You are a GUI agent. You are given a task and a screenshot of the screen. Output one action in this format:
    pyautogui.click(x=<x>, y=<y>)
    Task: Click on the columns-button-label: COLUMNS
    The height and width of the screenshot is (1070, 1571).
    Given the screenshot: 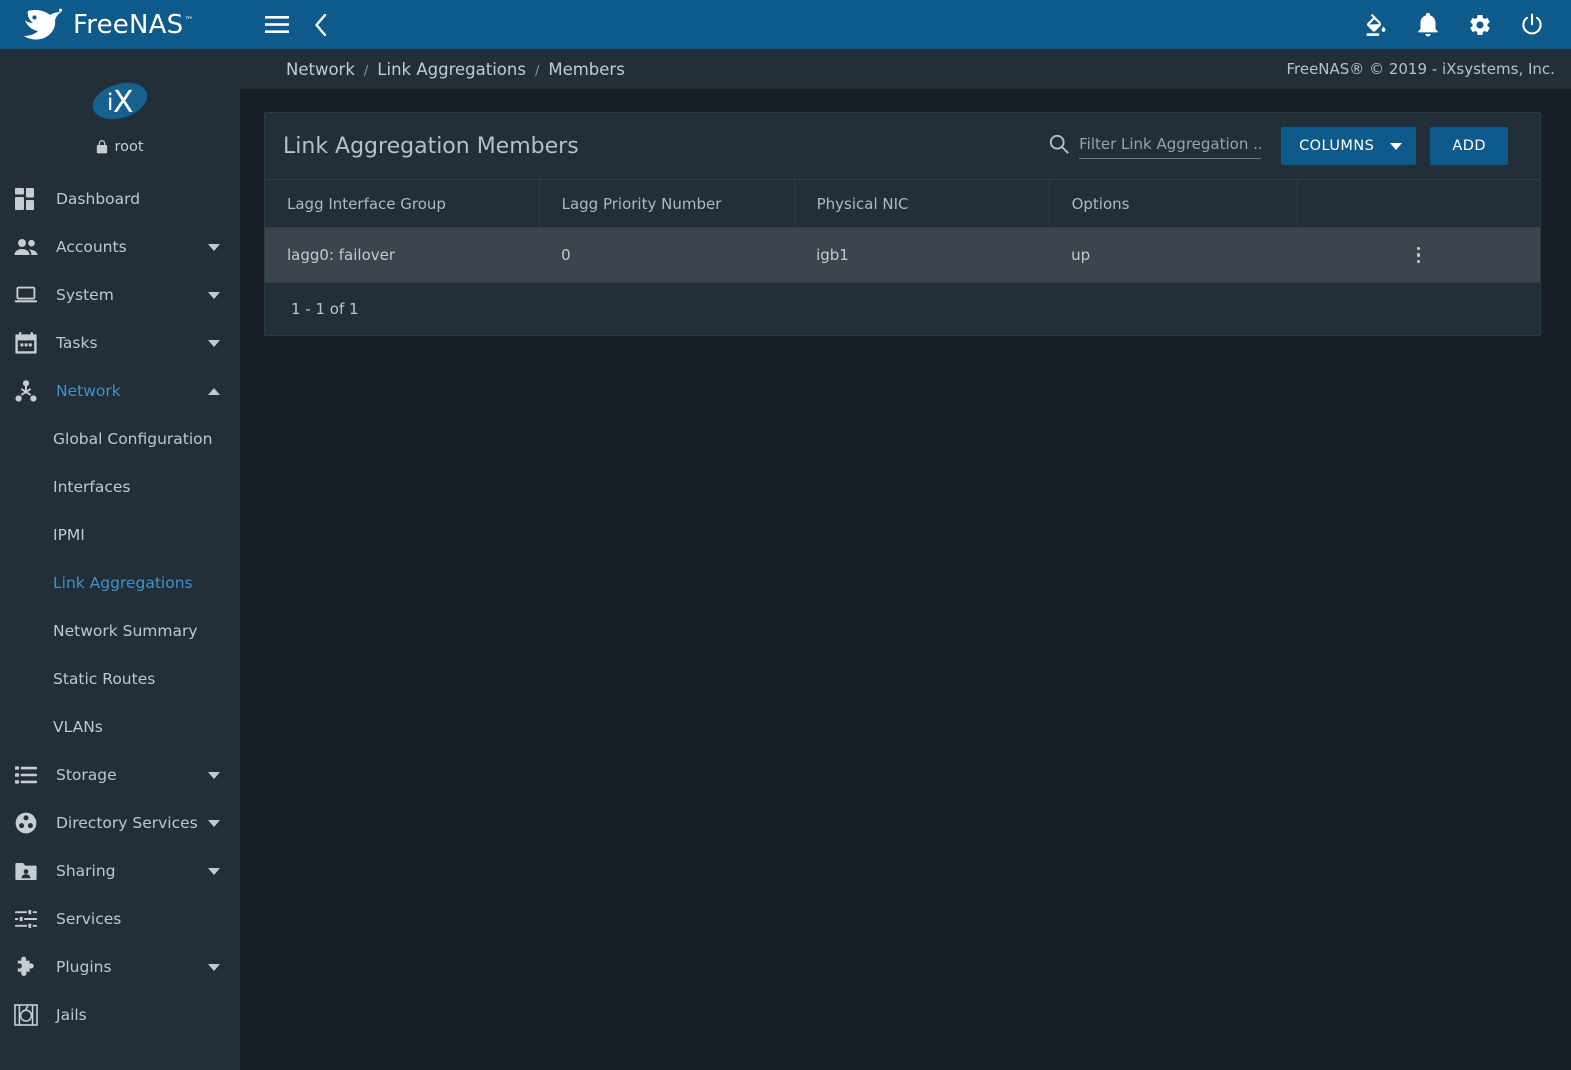 What is the action you would take?
    pyautogui.click(x=1337, y=146)
    